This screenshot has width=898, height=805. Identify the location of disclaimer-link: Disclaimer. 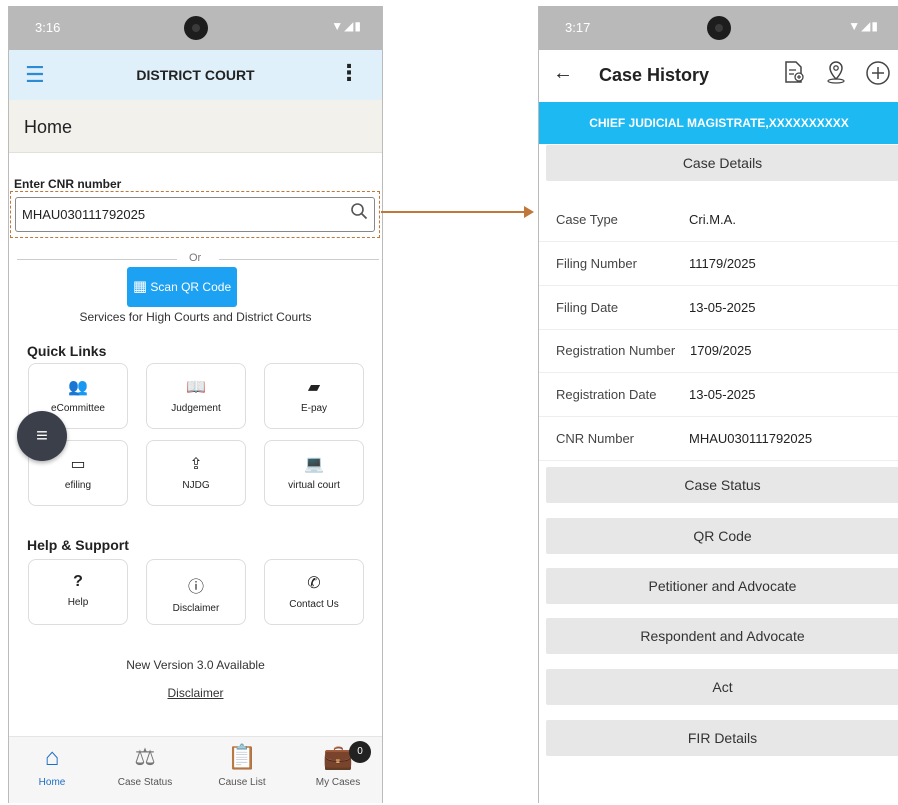
(195, 693).